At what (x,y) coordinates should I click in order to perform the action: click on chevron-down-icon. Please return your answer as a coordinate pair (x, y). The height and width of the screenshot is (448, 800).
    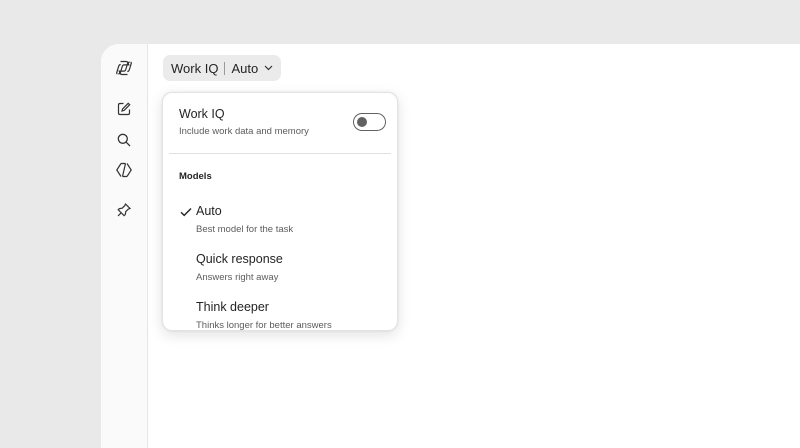
    Looking at the image, I should click on (268, 68).